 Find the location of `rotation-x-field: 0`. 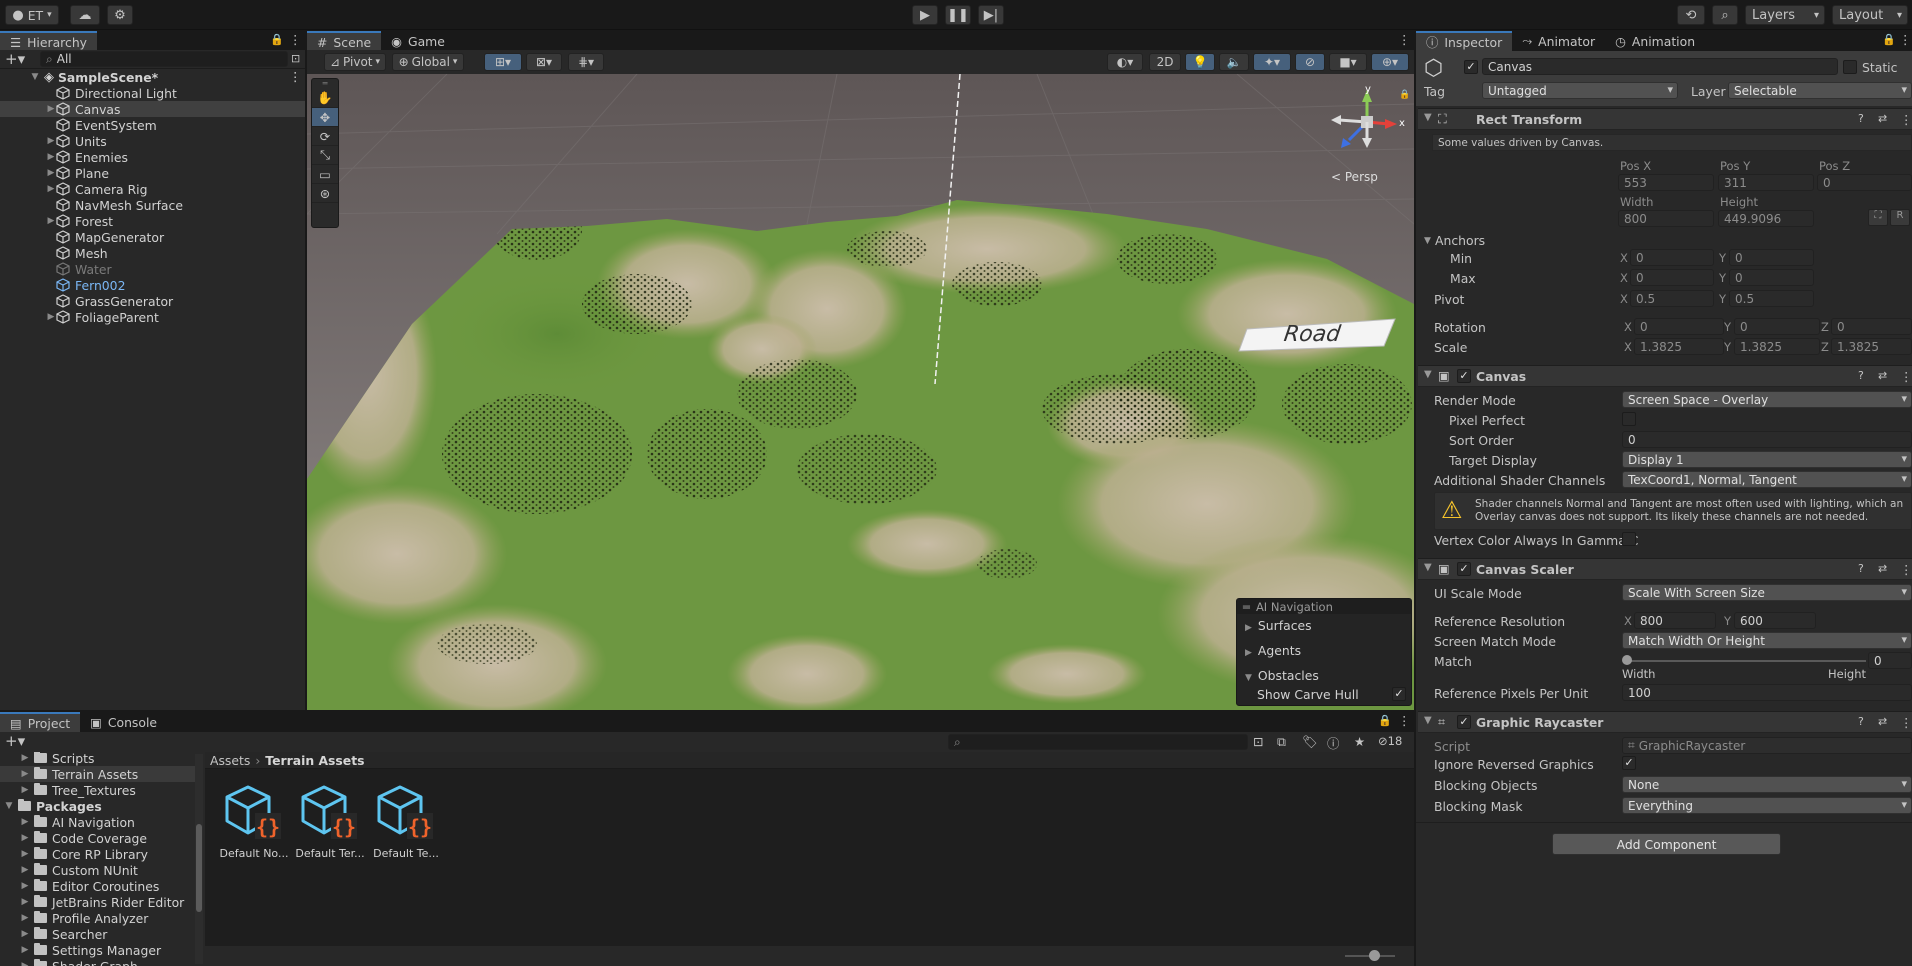

rotation-x-field: 0 is located at coordinates (1679, 326).